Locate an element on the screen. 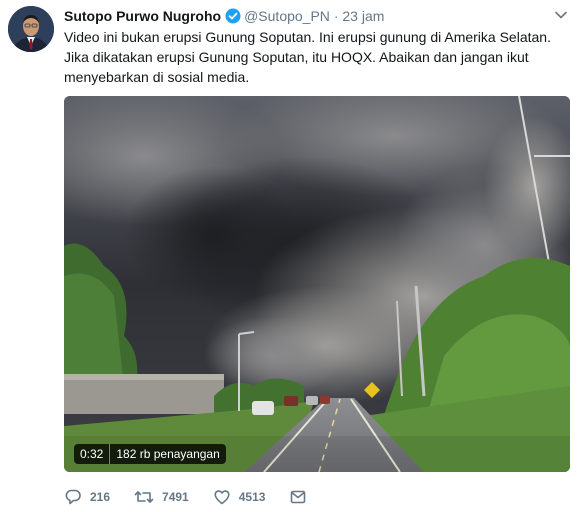  retweet-count: 7491 is located at coordinates (175, 497).